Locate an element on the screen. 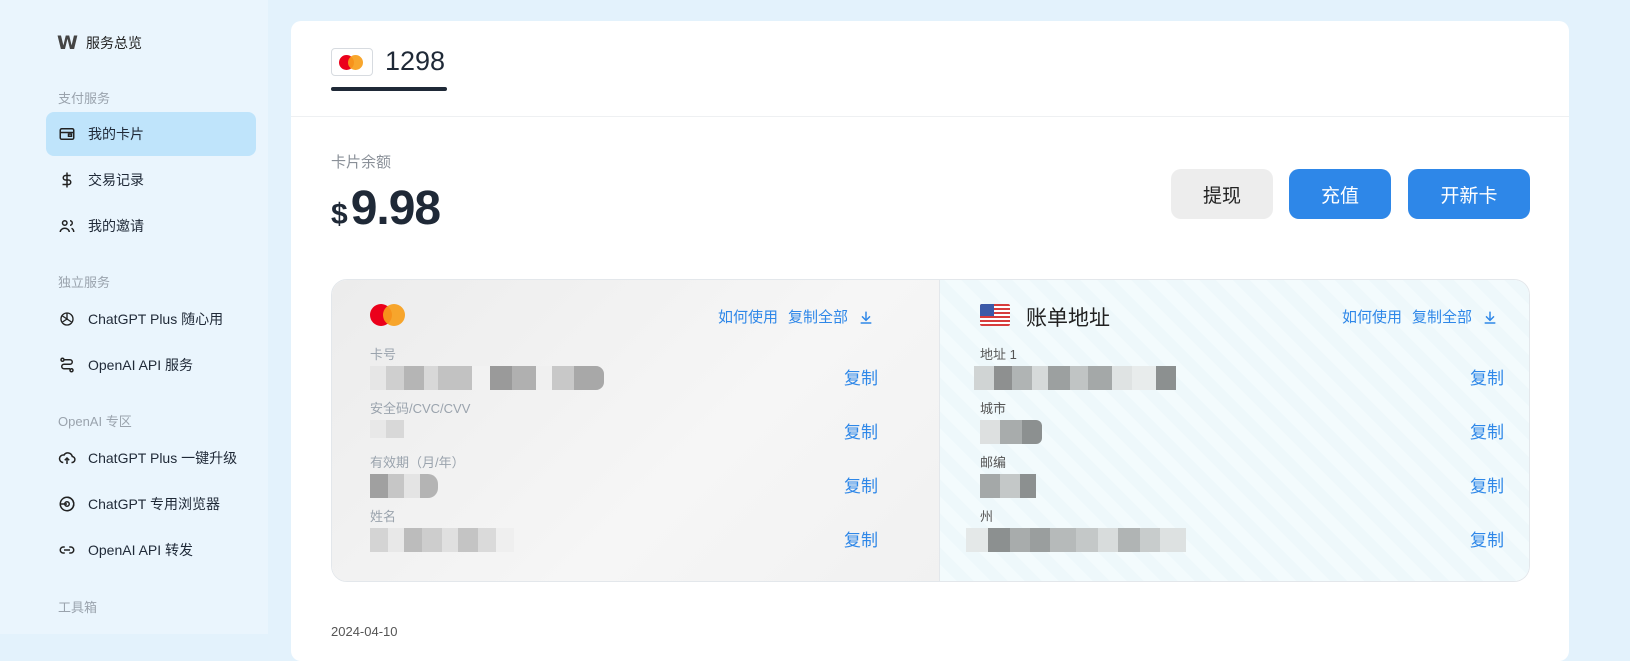 Image resolution: width=1630 pixels, height=661 pixels. balance-amount: $ 9.98 is located at coordinates (386, 208).